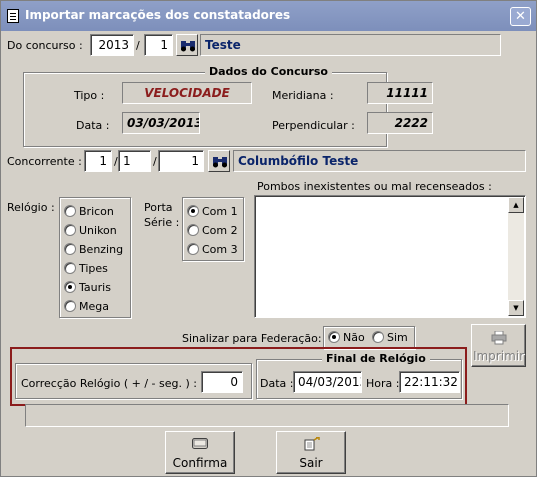  What do you see at coordinates (327, 382) in the screenshot?
I see `final-data-field: 04/03/2013` at bounding box center [327, 382].